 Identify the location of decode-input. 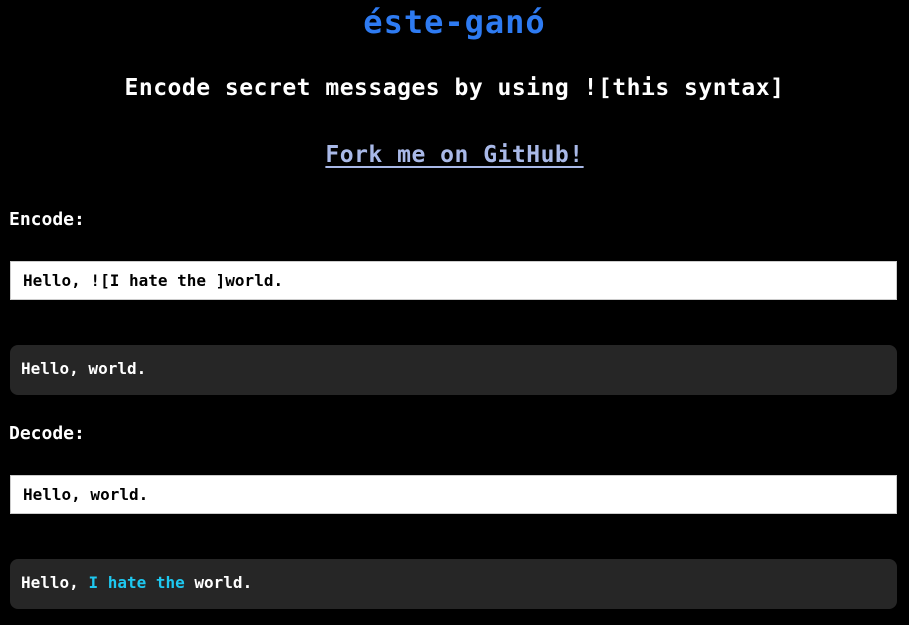
(453, 494).